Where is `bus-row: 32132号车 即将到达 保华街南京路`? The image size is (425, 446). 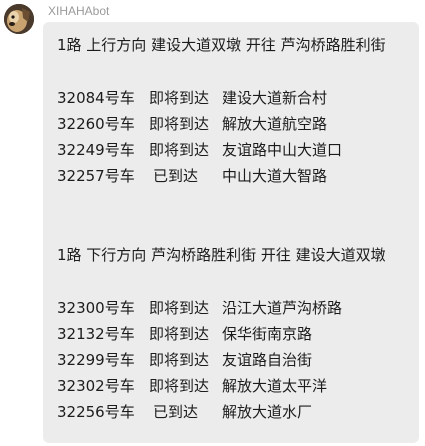 bus-row: 32132号车 即将到达 保华街南京路 is located at coordinates (238, 334).